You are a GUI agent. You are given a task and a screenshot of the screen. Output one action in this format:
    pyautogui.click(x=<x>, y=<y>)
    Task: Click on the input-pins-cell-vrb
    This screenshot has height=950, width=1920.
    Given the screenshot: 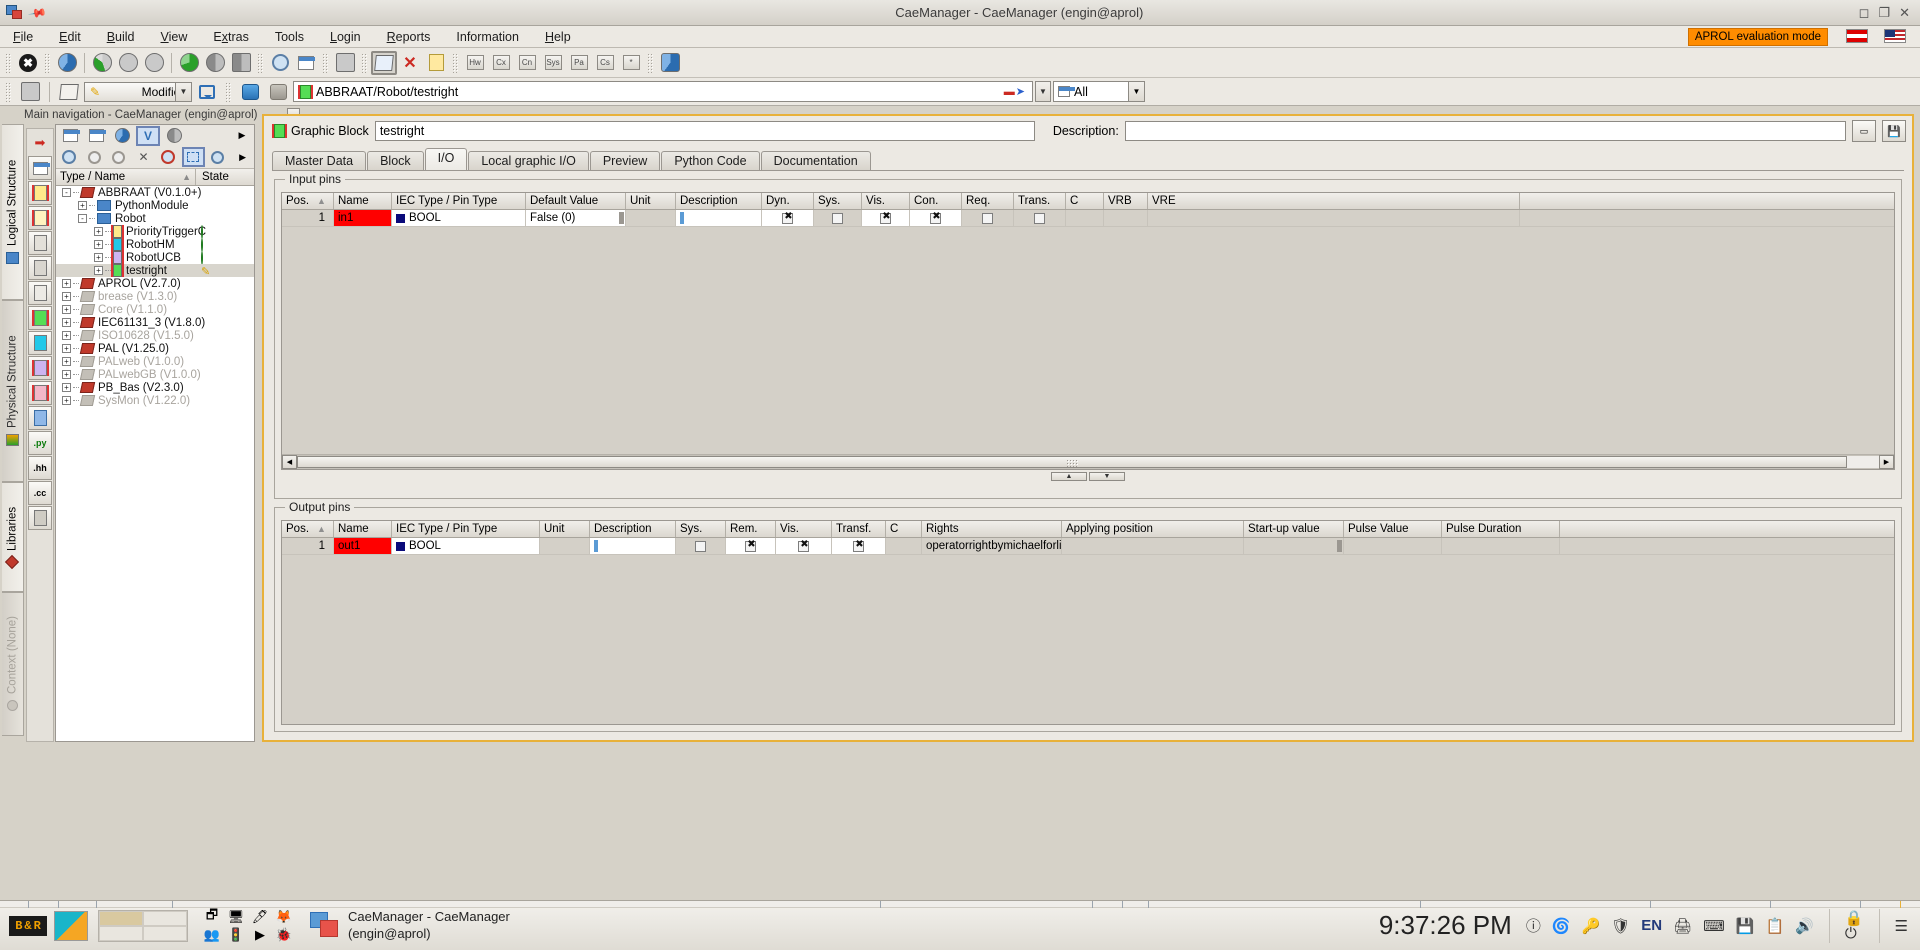 What is the action you would take?
    pyautogui.click(x=1126, y=218)
    